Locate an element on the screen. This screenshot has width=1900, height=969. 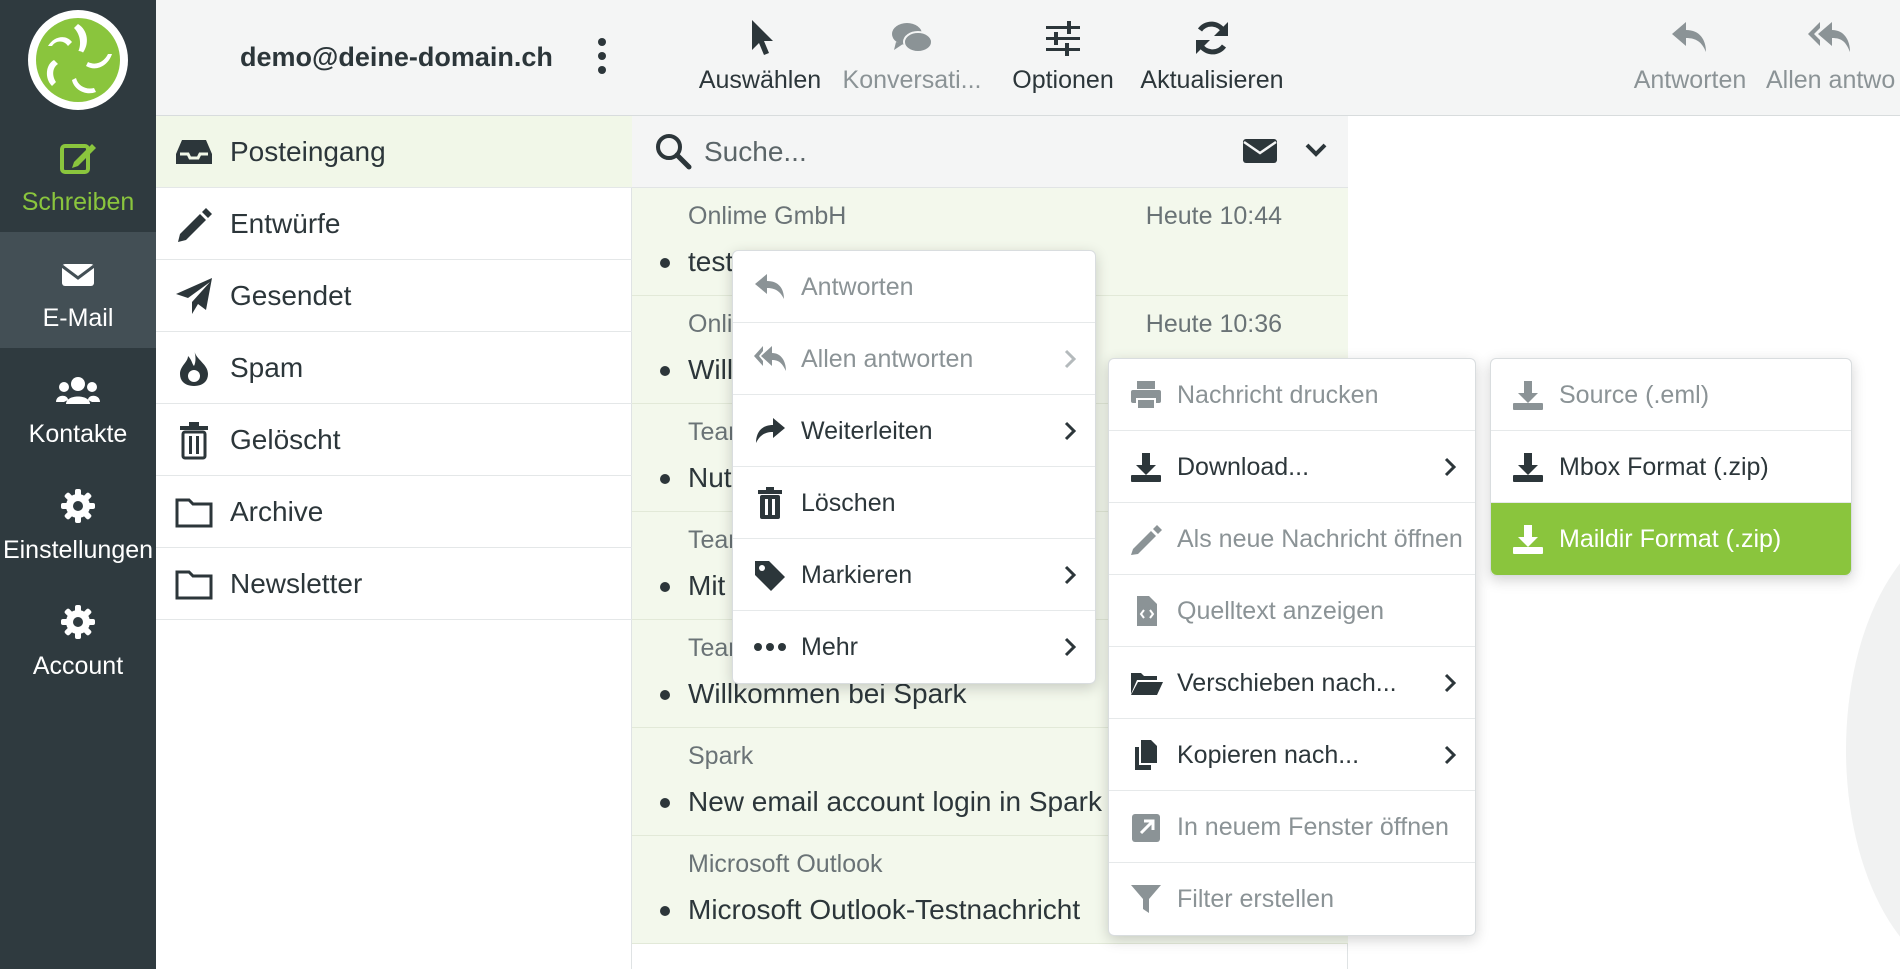
folder-label: Spam is located at coordinates (267, 367).